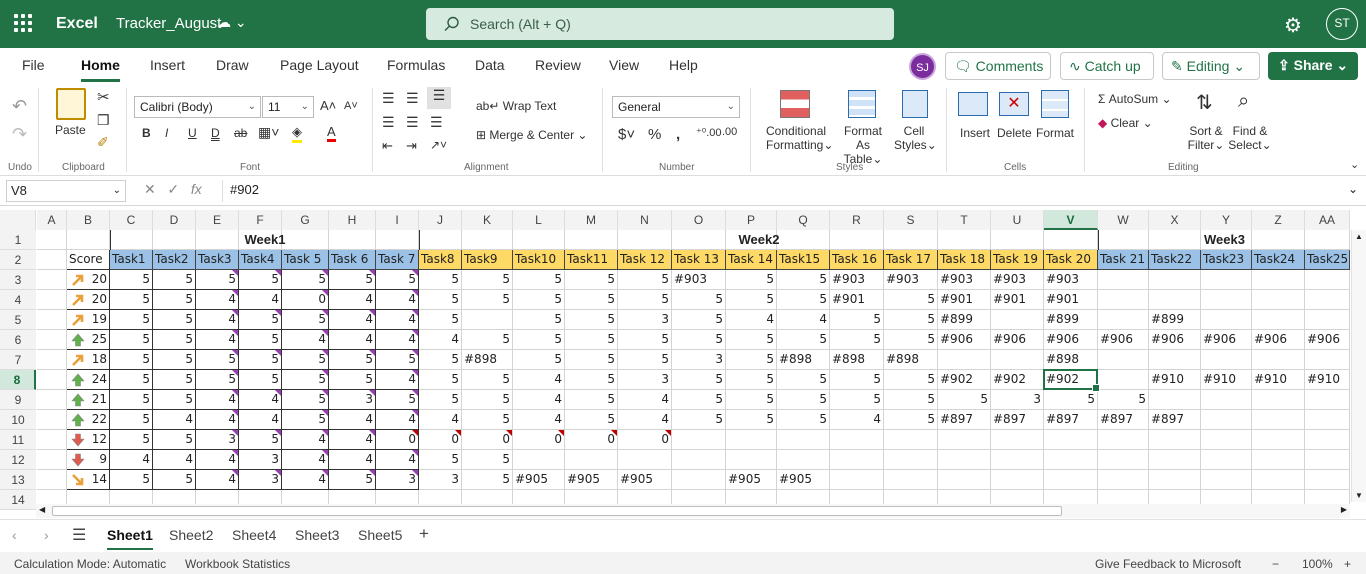 The width and height of the screenshot is (1366, 574). Describe the element at coordinates (1226, 260) in the screenshot. I see `header-cell: Task23` at that location.